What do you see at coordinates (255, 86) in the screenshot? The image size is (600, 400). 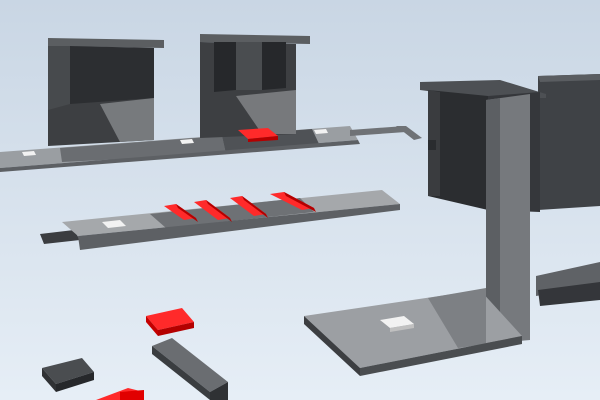 I see `rear-tower-right` at bounding box center [255, 86].